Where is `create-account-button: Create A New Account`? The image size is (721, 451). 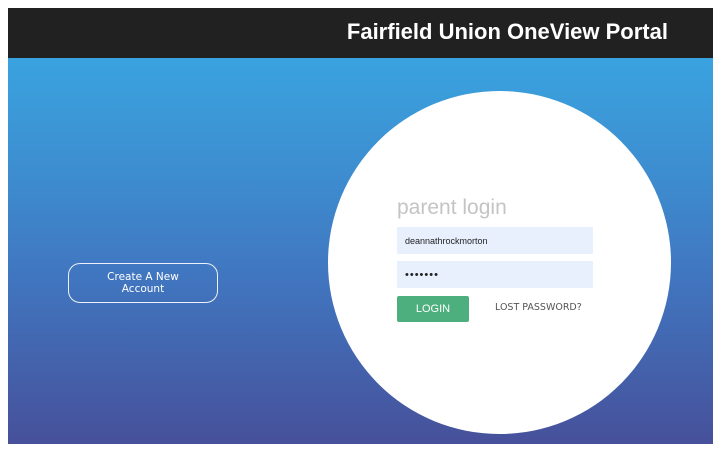
create-account-button: Create A New Account is located at coordinates (143, 283).